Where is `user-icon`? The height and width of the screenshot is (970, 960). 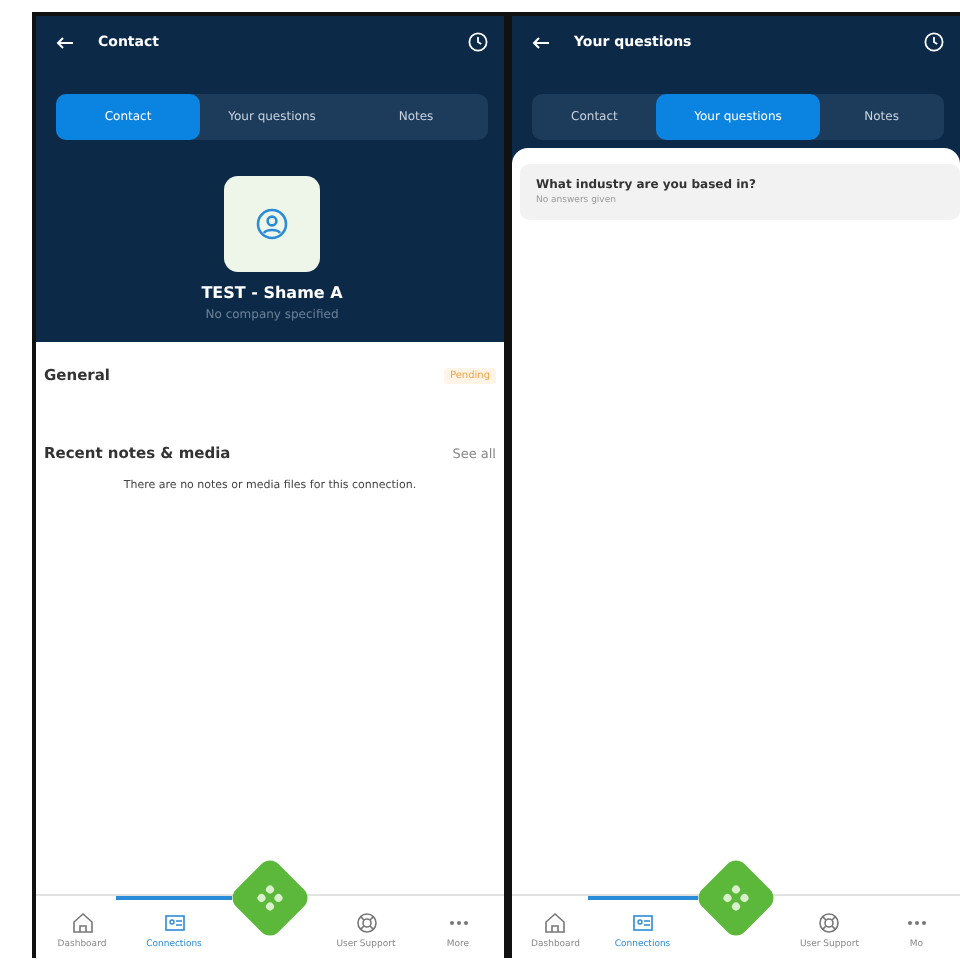
user-icon is located at coordinates (272, 224).